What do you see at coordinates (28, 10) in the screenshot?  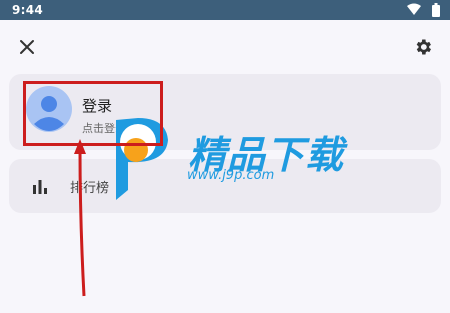 I see `status-time: 9:44` at bounding box center [28, 10].